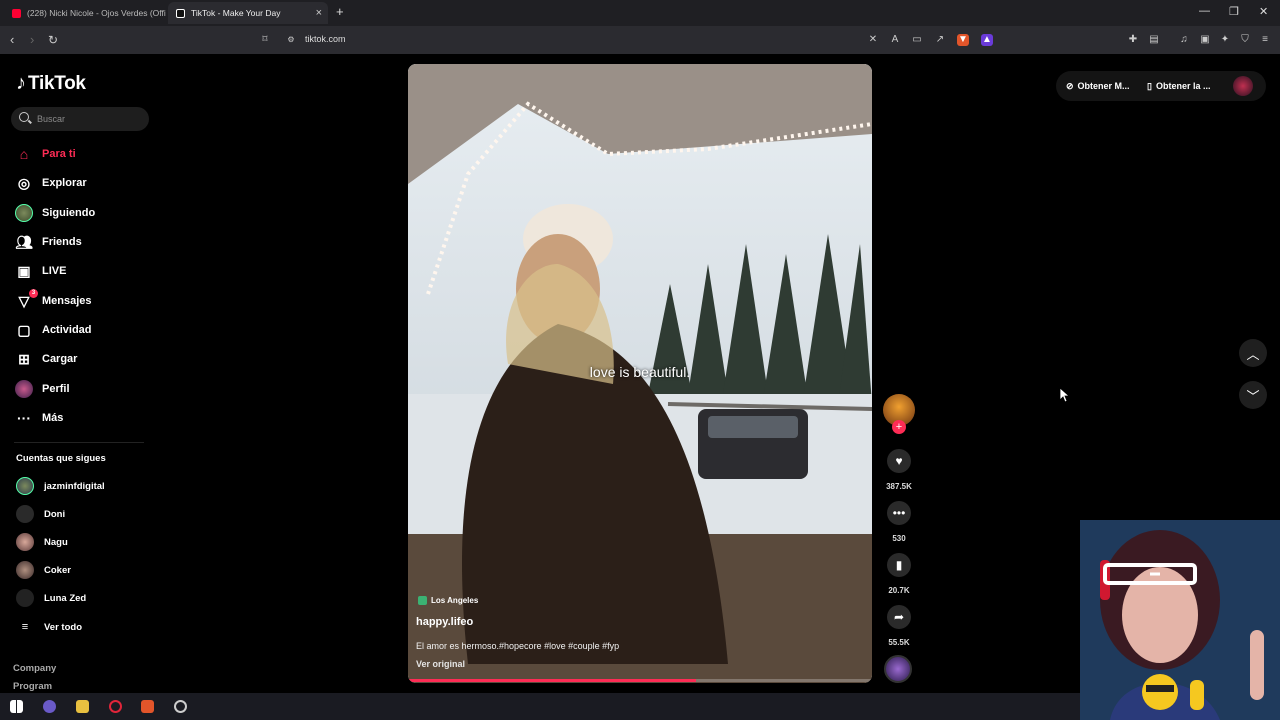  Describe the element at coordinates (24, 389) in the screenshot. I see `profile-avatar-icon` at that location.